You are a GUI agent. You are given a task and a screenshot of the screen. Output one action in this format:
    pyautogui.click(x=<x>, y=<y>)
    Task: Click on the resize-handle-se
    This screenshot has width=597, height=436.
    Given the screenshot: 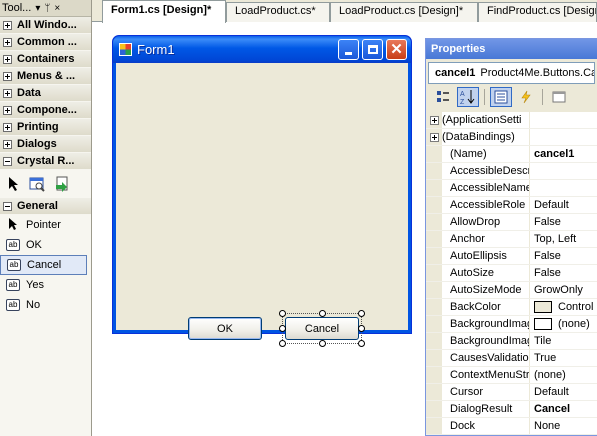 What is the action you would take?
    pyautogui.click(x=361, y=343)
    